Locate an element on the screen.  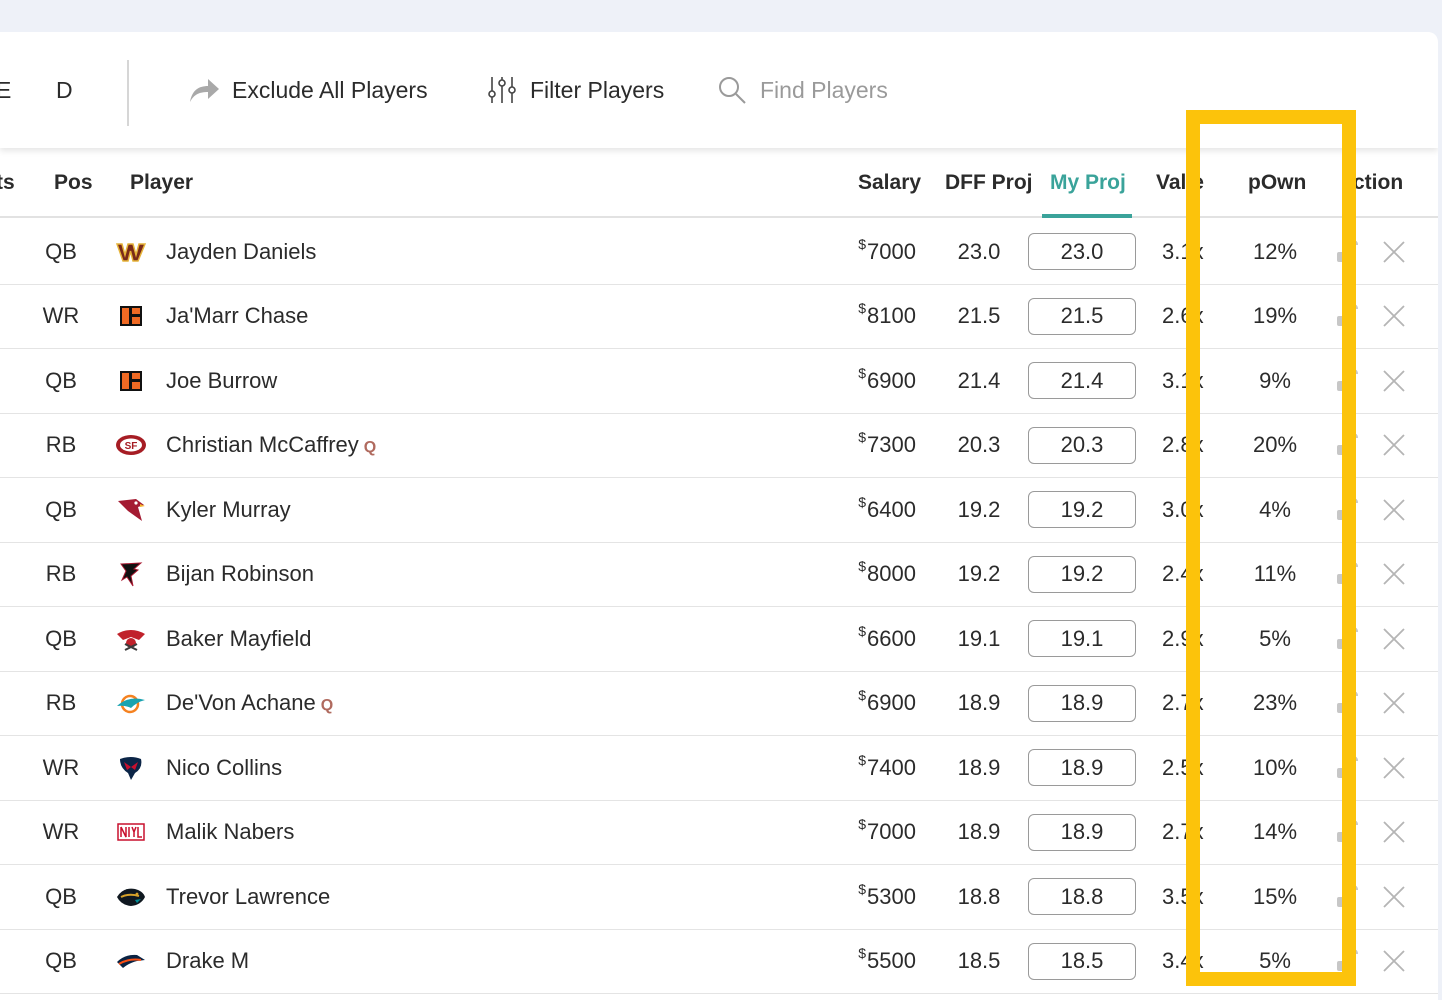
player-salary: $6900 is located at coordinates (868, 380).